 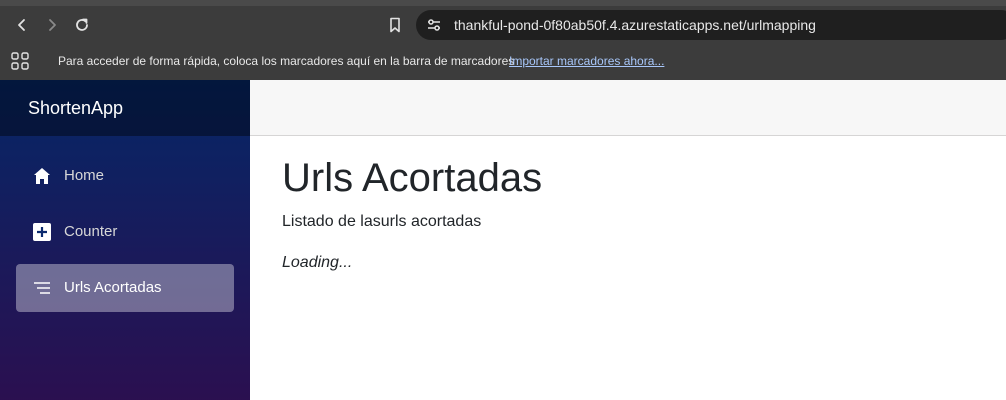 What do you see at coordinates (125, 176) in the screenshot?
I see `nav-item-home: Home` at bounding box center [125, 176].